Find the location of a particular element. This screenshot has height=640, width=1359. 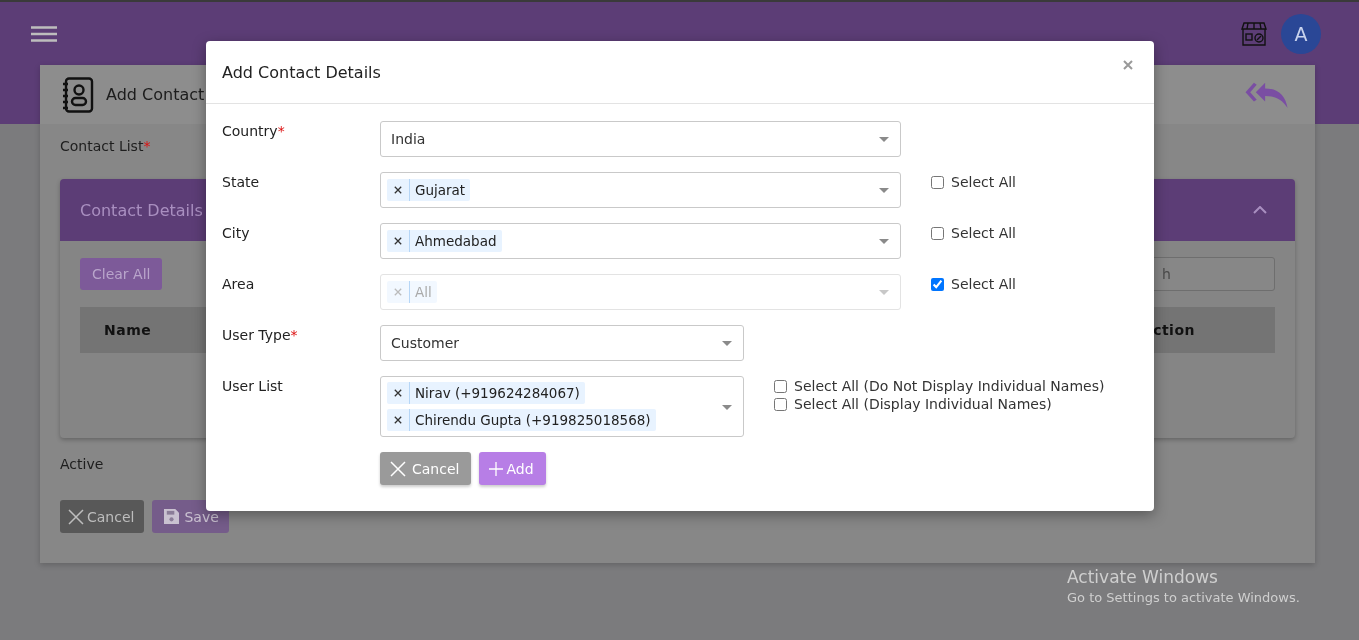

avatar: A is located at coordinates (1301, 33).